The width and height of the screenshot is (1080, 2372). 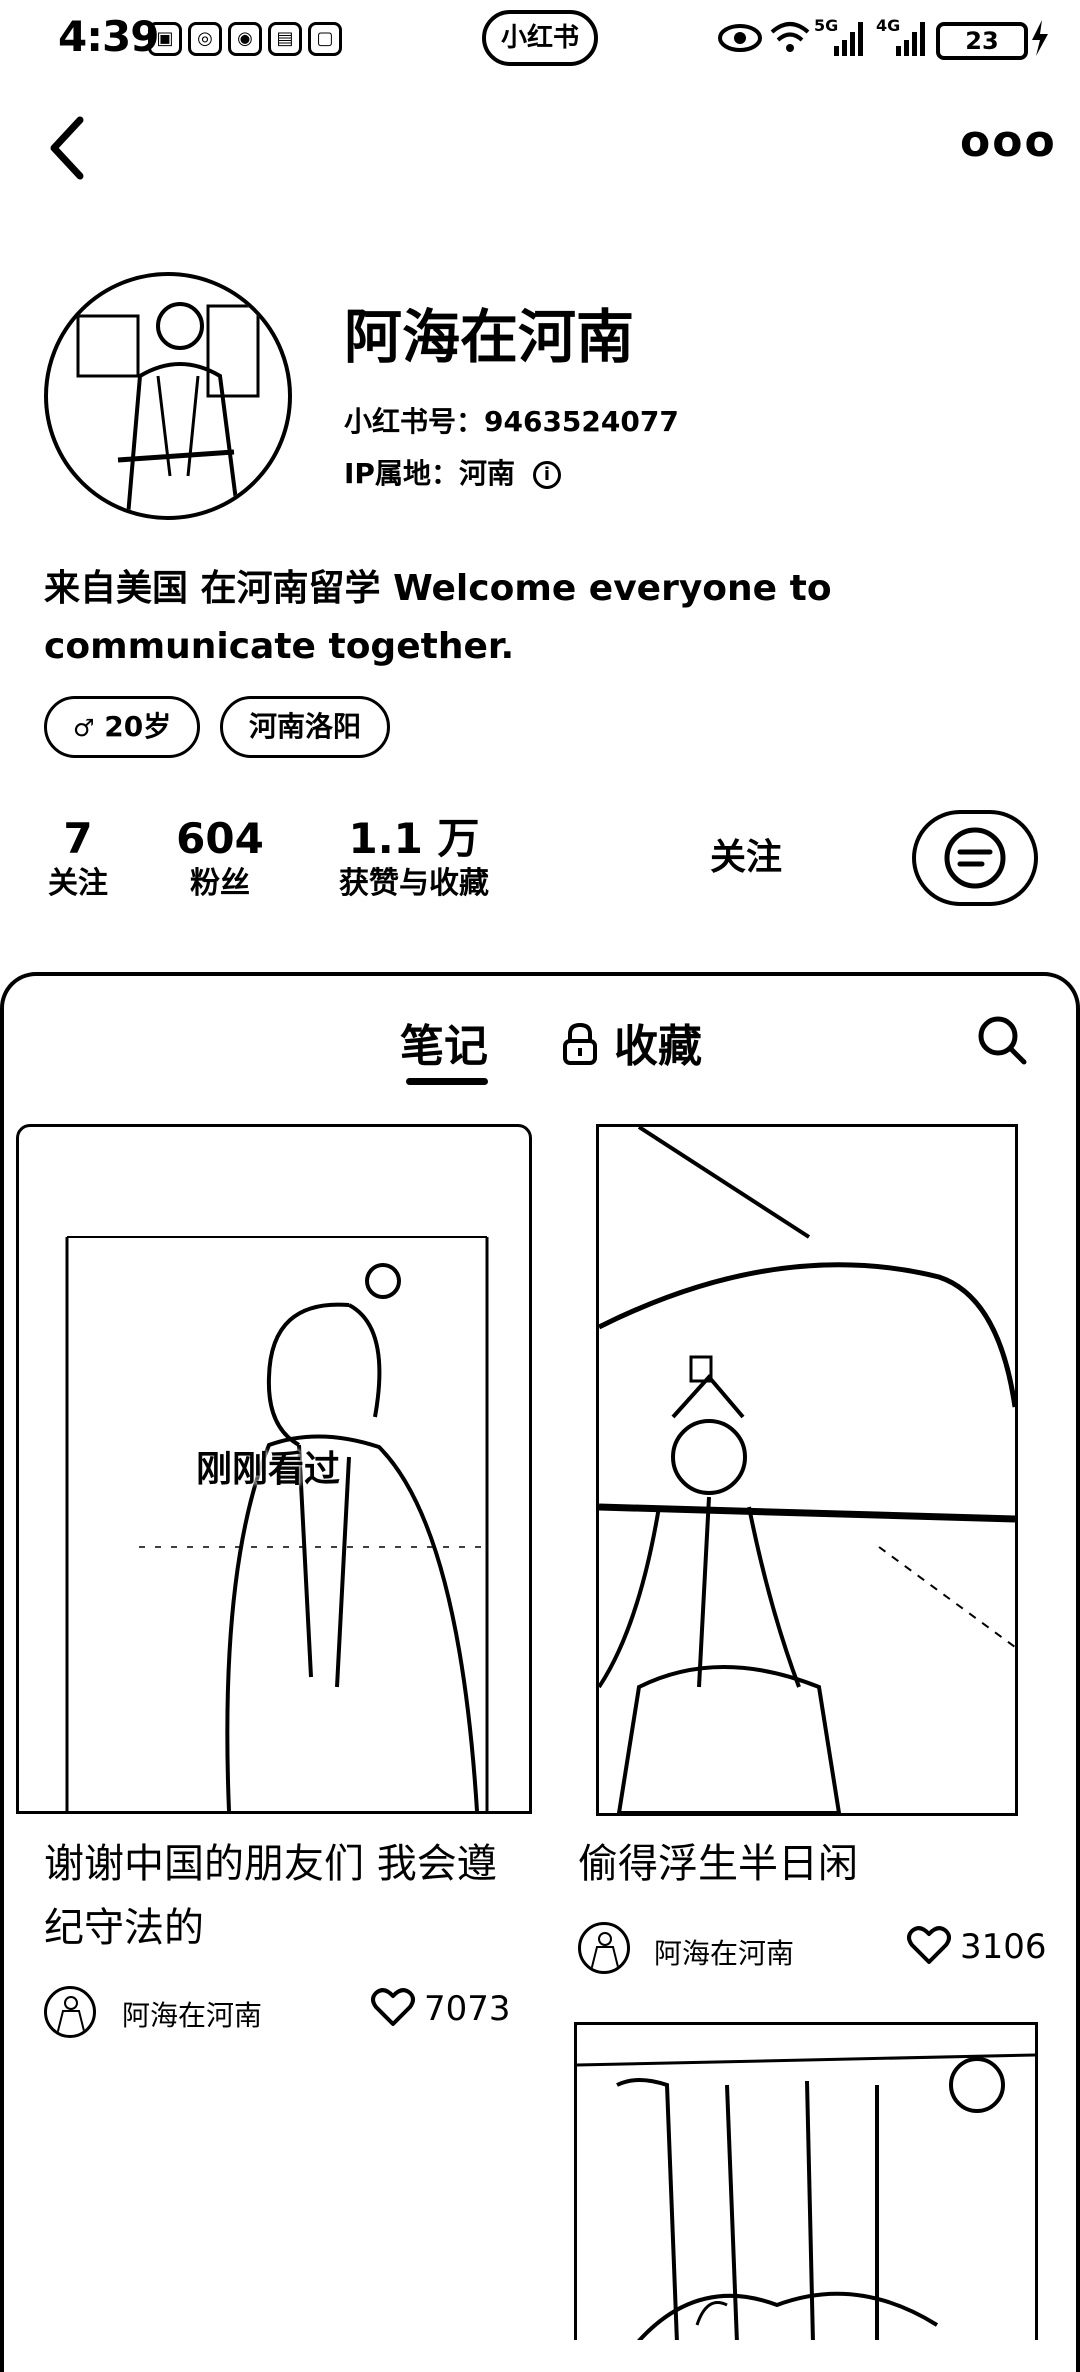 I want to click on location-tag-label: 河南洛阳, so click(x=305, y=726).